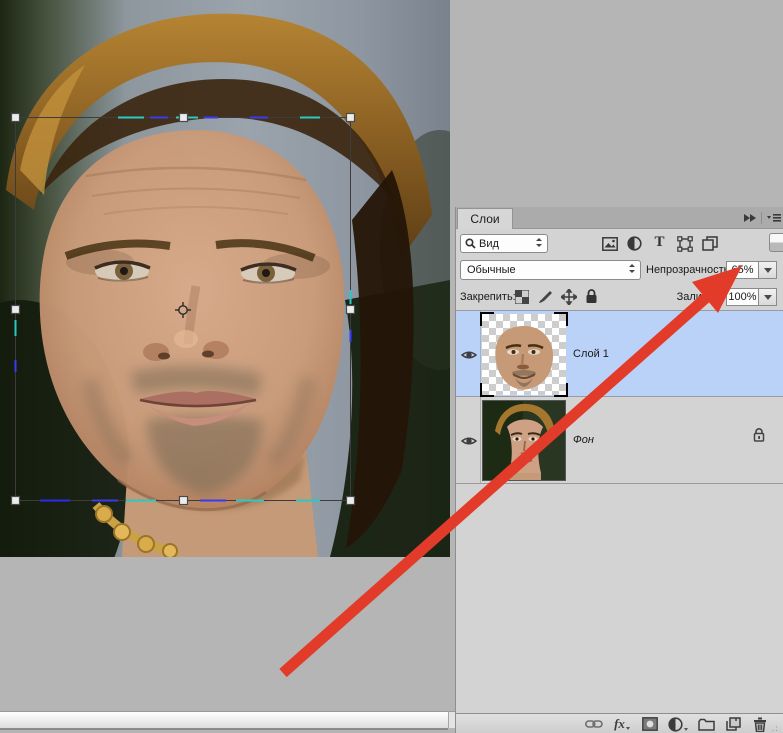 This screenshot has height=733, width=783. I want to click on panel-menu-icon, so click(774, 218).